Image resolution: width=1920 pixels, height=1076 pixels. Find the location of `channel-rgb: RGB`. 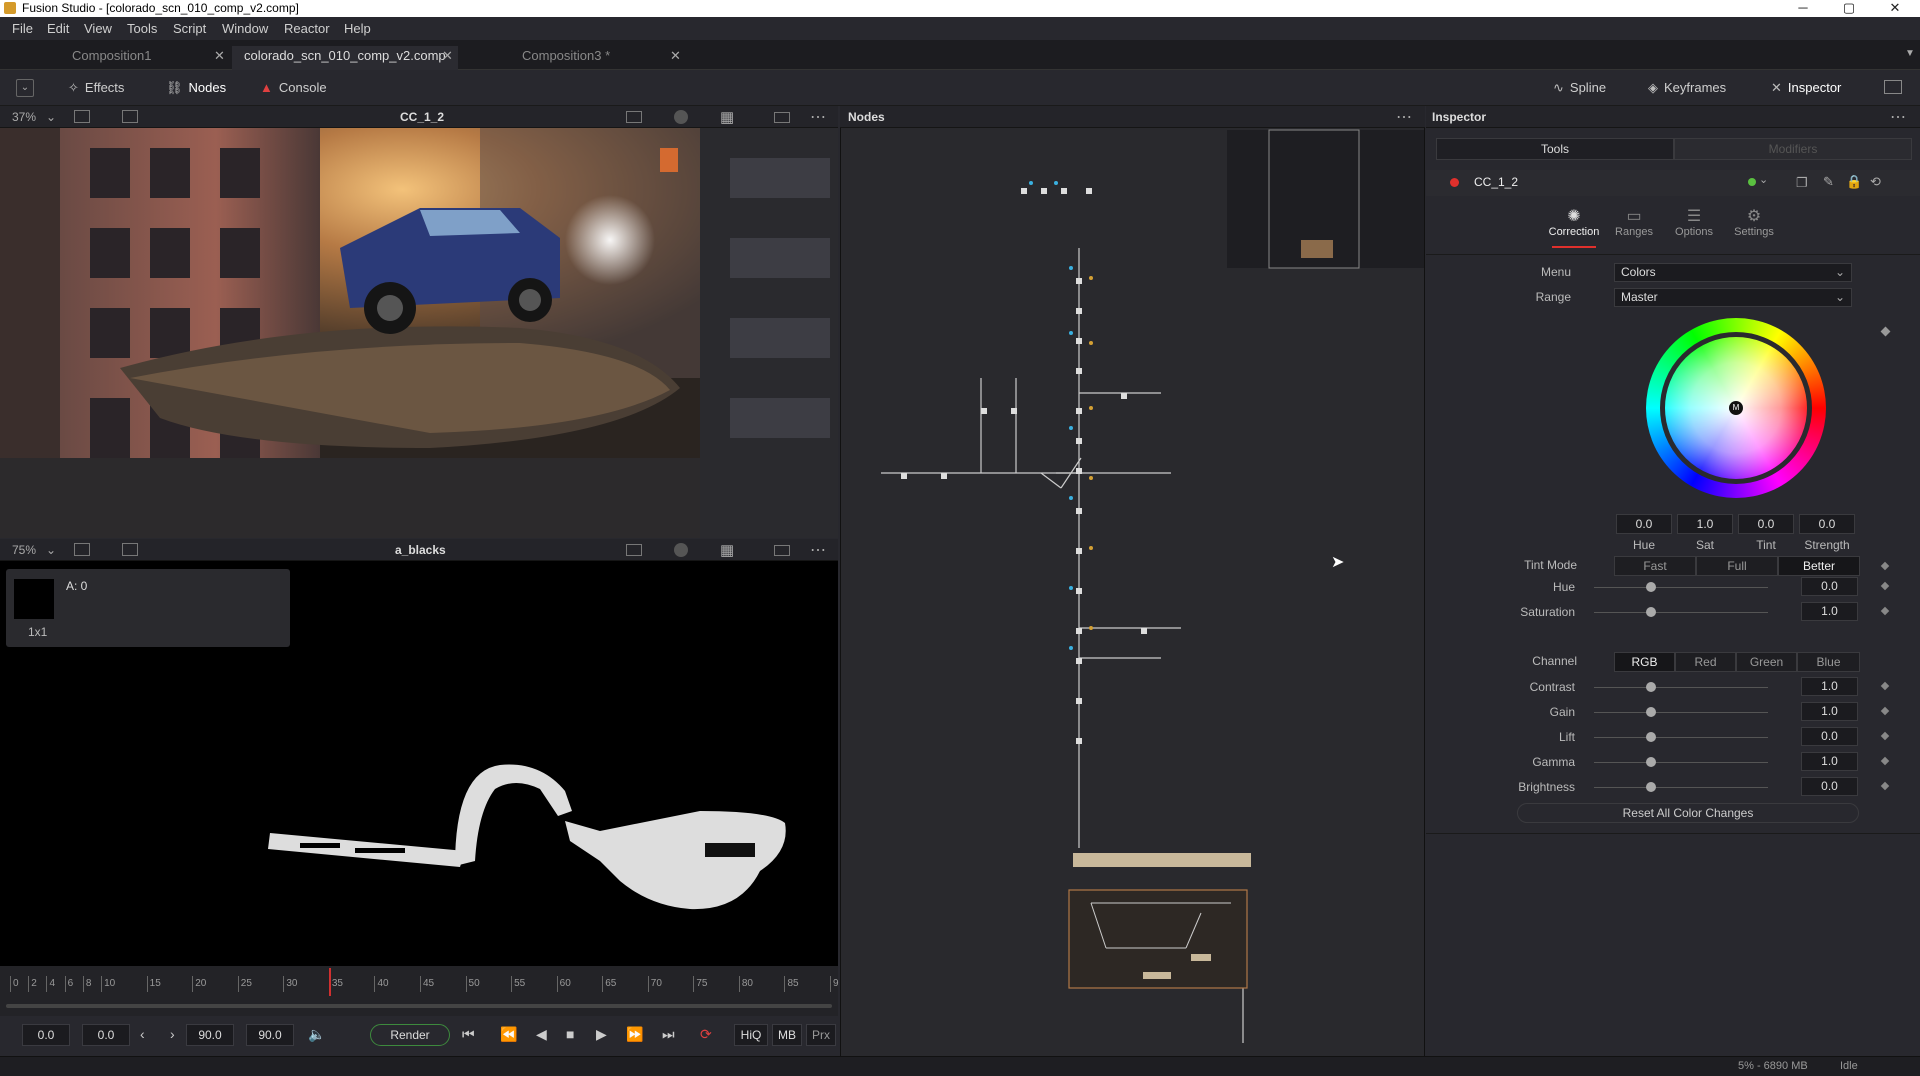

channel-rgb: RGB is located at coordinates (1644, 662).